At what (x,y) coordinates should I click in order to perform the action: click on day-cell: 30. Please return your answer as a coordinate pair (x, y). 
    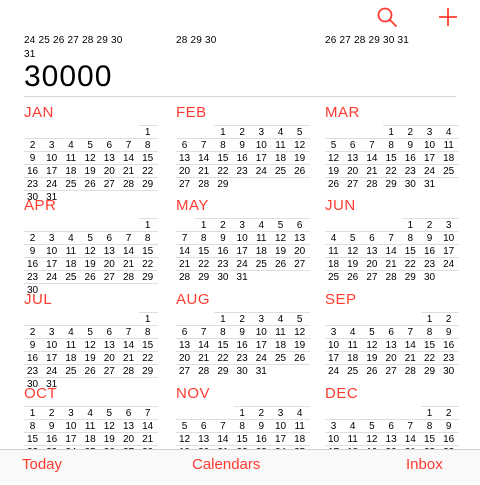
    Looking at the image, I should click on (448, 371).